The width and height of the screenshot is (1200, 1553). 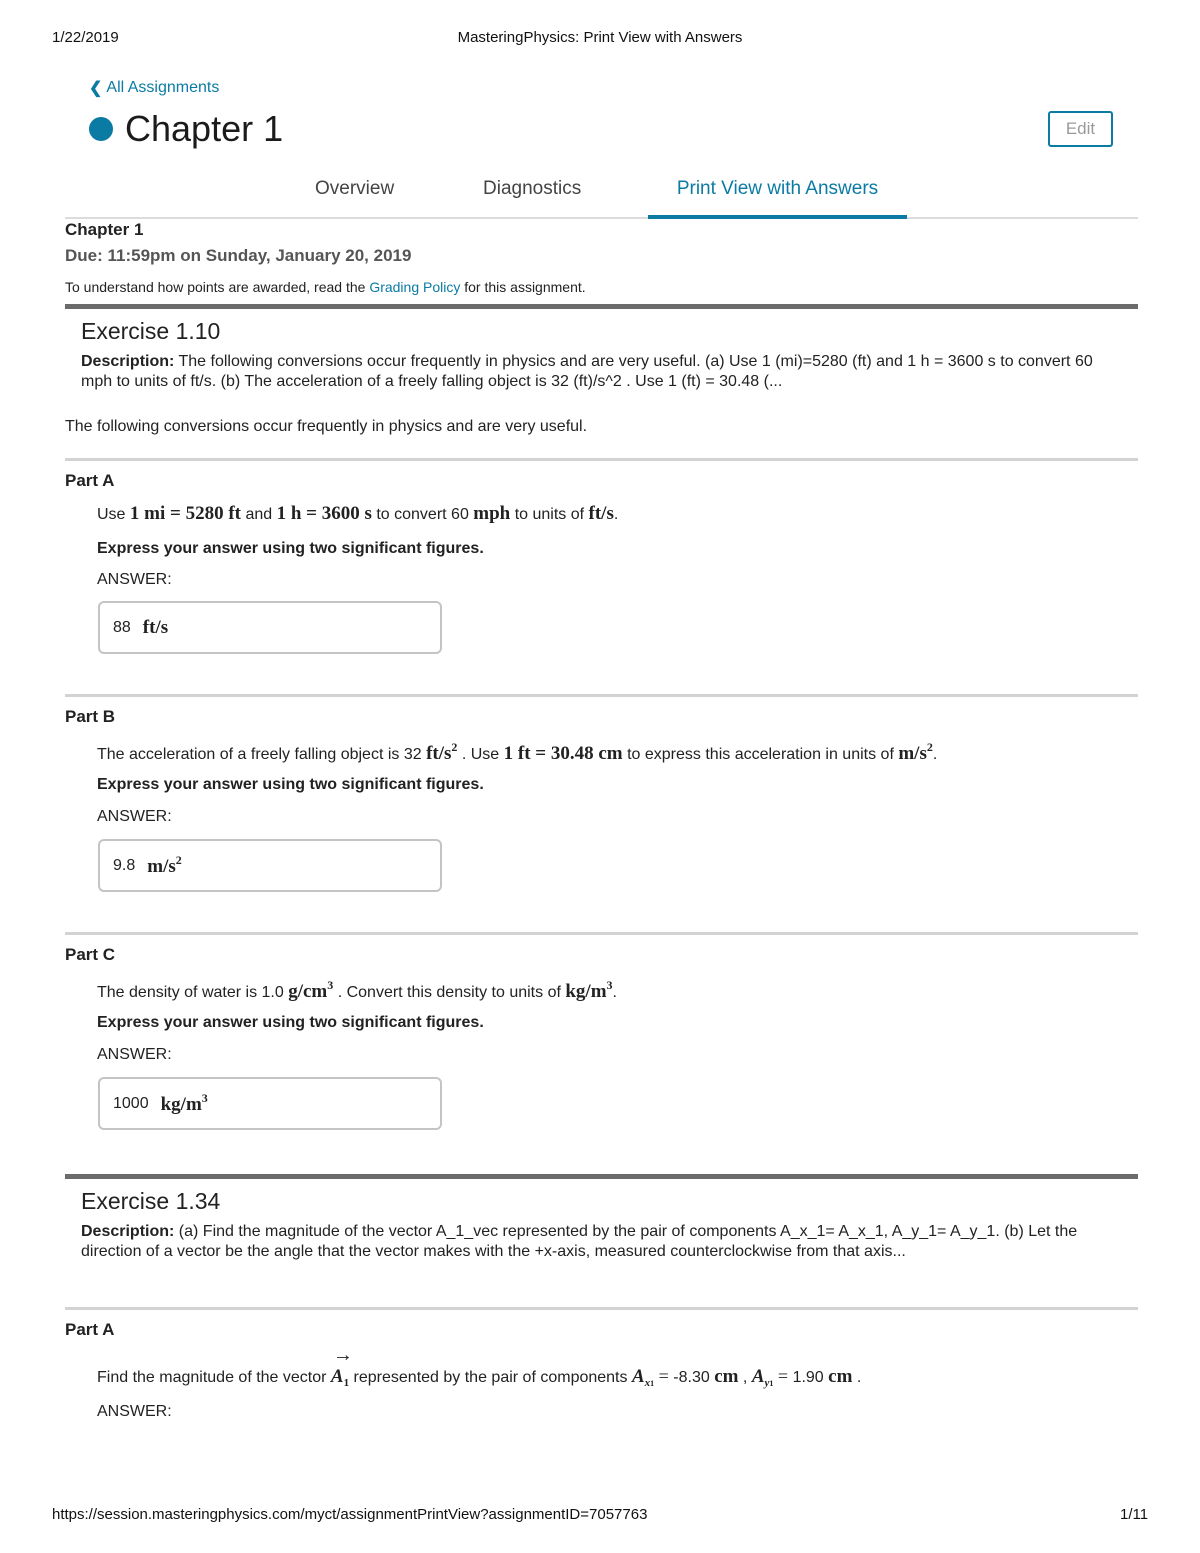 What do you see at coordinates (193, 992) in the screenshot?
I see `q-text: The density of water is 1.0` at bounding box center [193, 992].